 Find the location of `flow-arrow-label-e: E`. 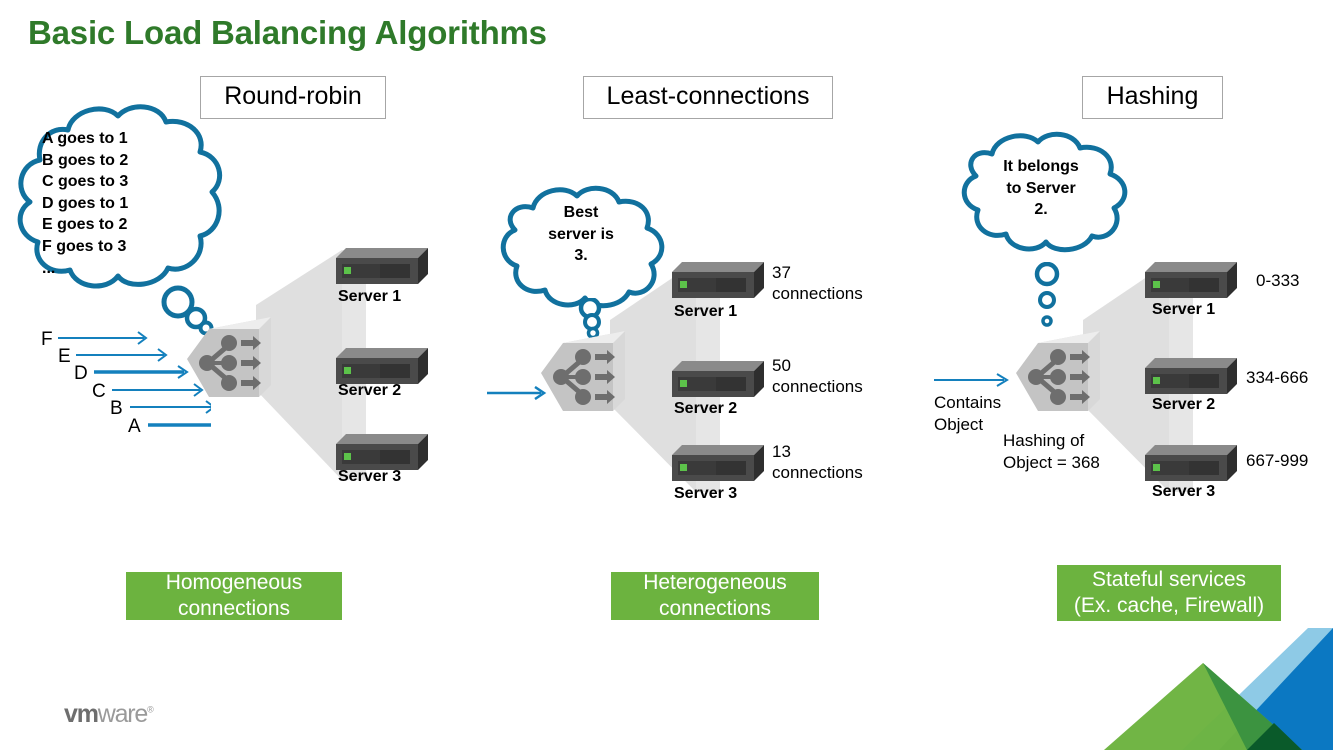

flow-arrow-label-e: E is located at coordinates (64, 356).